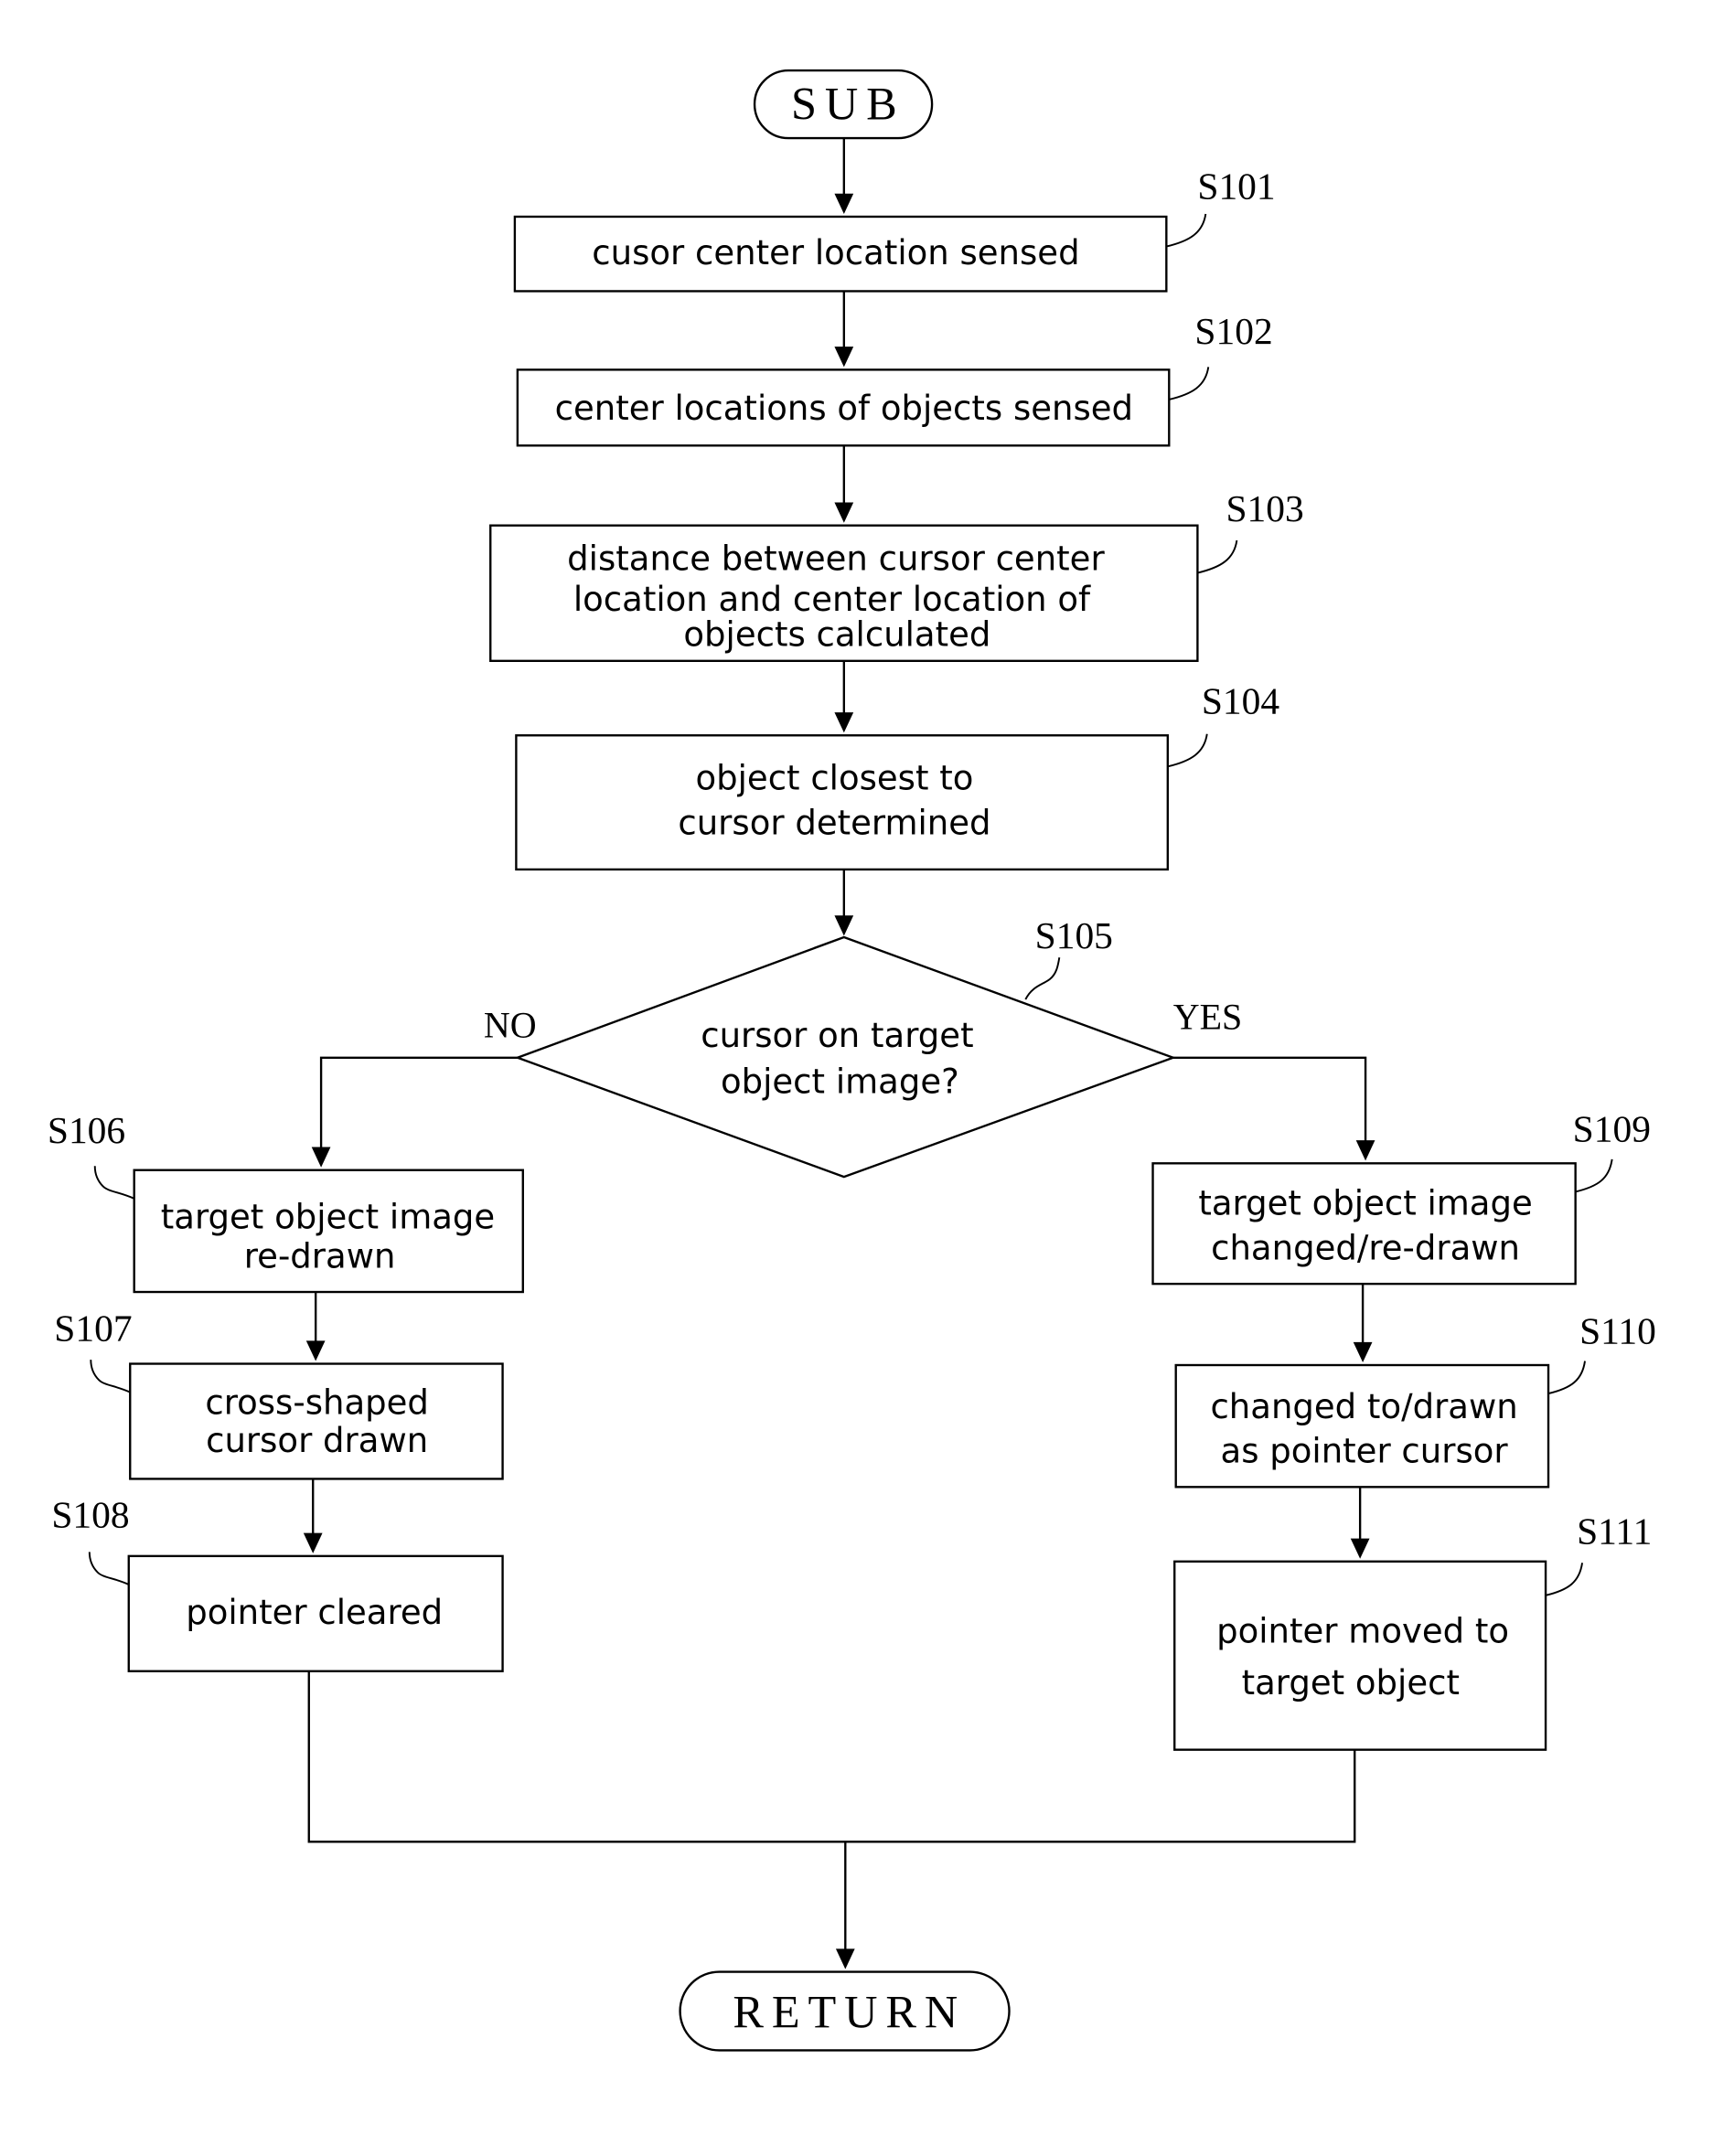 The image size is (1734, 2156). Describe the element at coordinates (848, 103) in the screenshot. I see `start-label: SUB` at that location.